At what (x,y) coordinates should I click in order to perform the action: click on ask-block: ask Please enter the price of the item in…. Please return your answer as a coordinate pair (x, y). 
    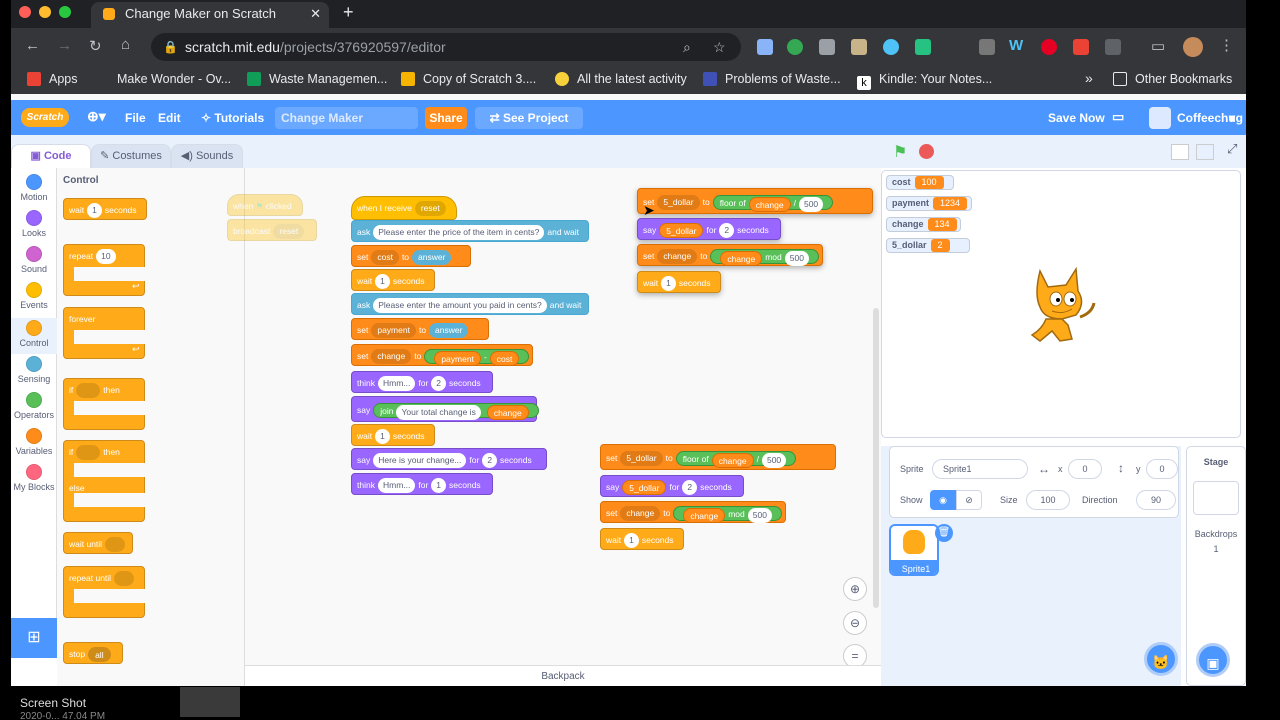
    Looking at the image, I should click on (470, 231).